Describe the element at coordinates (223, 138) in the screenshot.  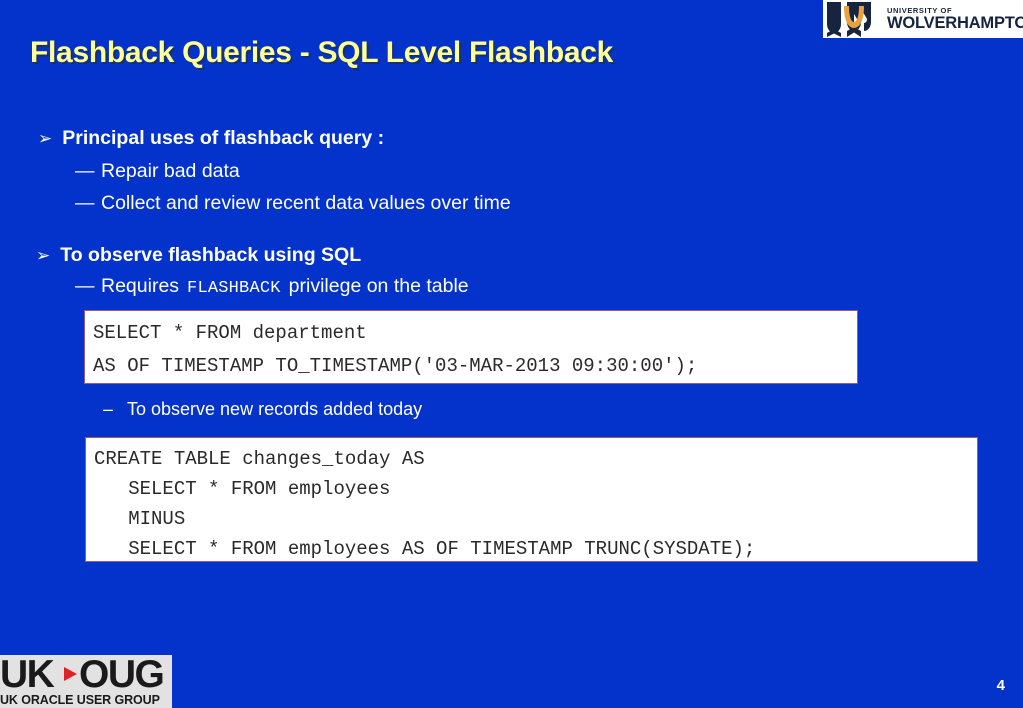
I see `bullet-principal-uses-label: Principal uses of flashback query :` at that location.